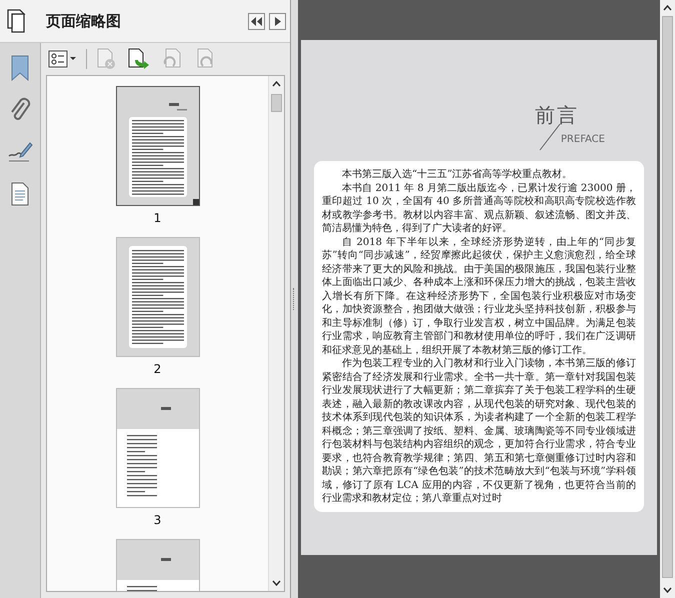  Describe the element at coordinates (106, 59) in the screenshot. I see `delete-page-icon` at that location.